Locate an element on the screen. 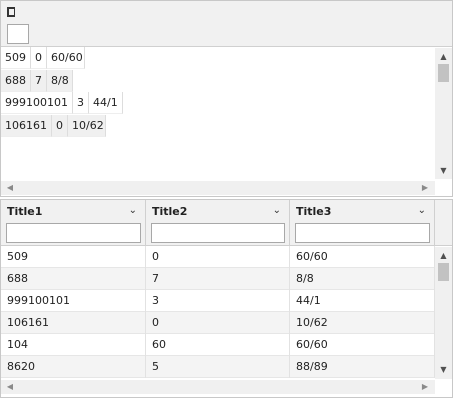 This screenshot has height=401, width=454. top-cell: 7 is located at coordinates (39, 80).